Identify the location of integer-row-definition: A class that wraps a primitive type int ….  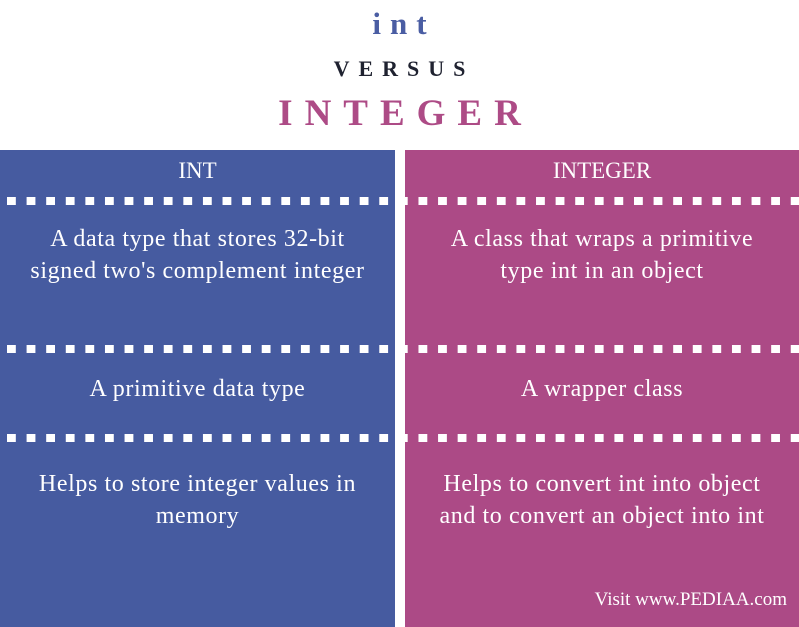
(602, 255).